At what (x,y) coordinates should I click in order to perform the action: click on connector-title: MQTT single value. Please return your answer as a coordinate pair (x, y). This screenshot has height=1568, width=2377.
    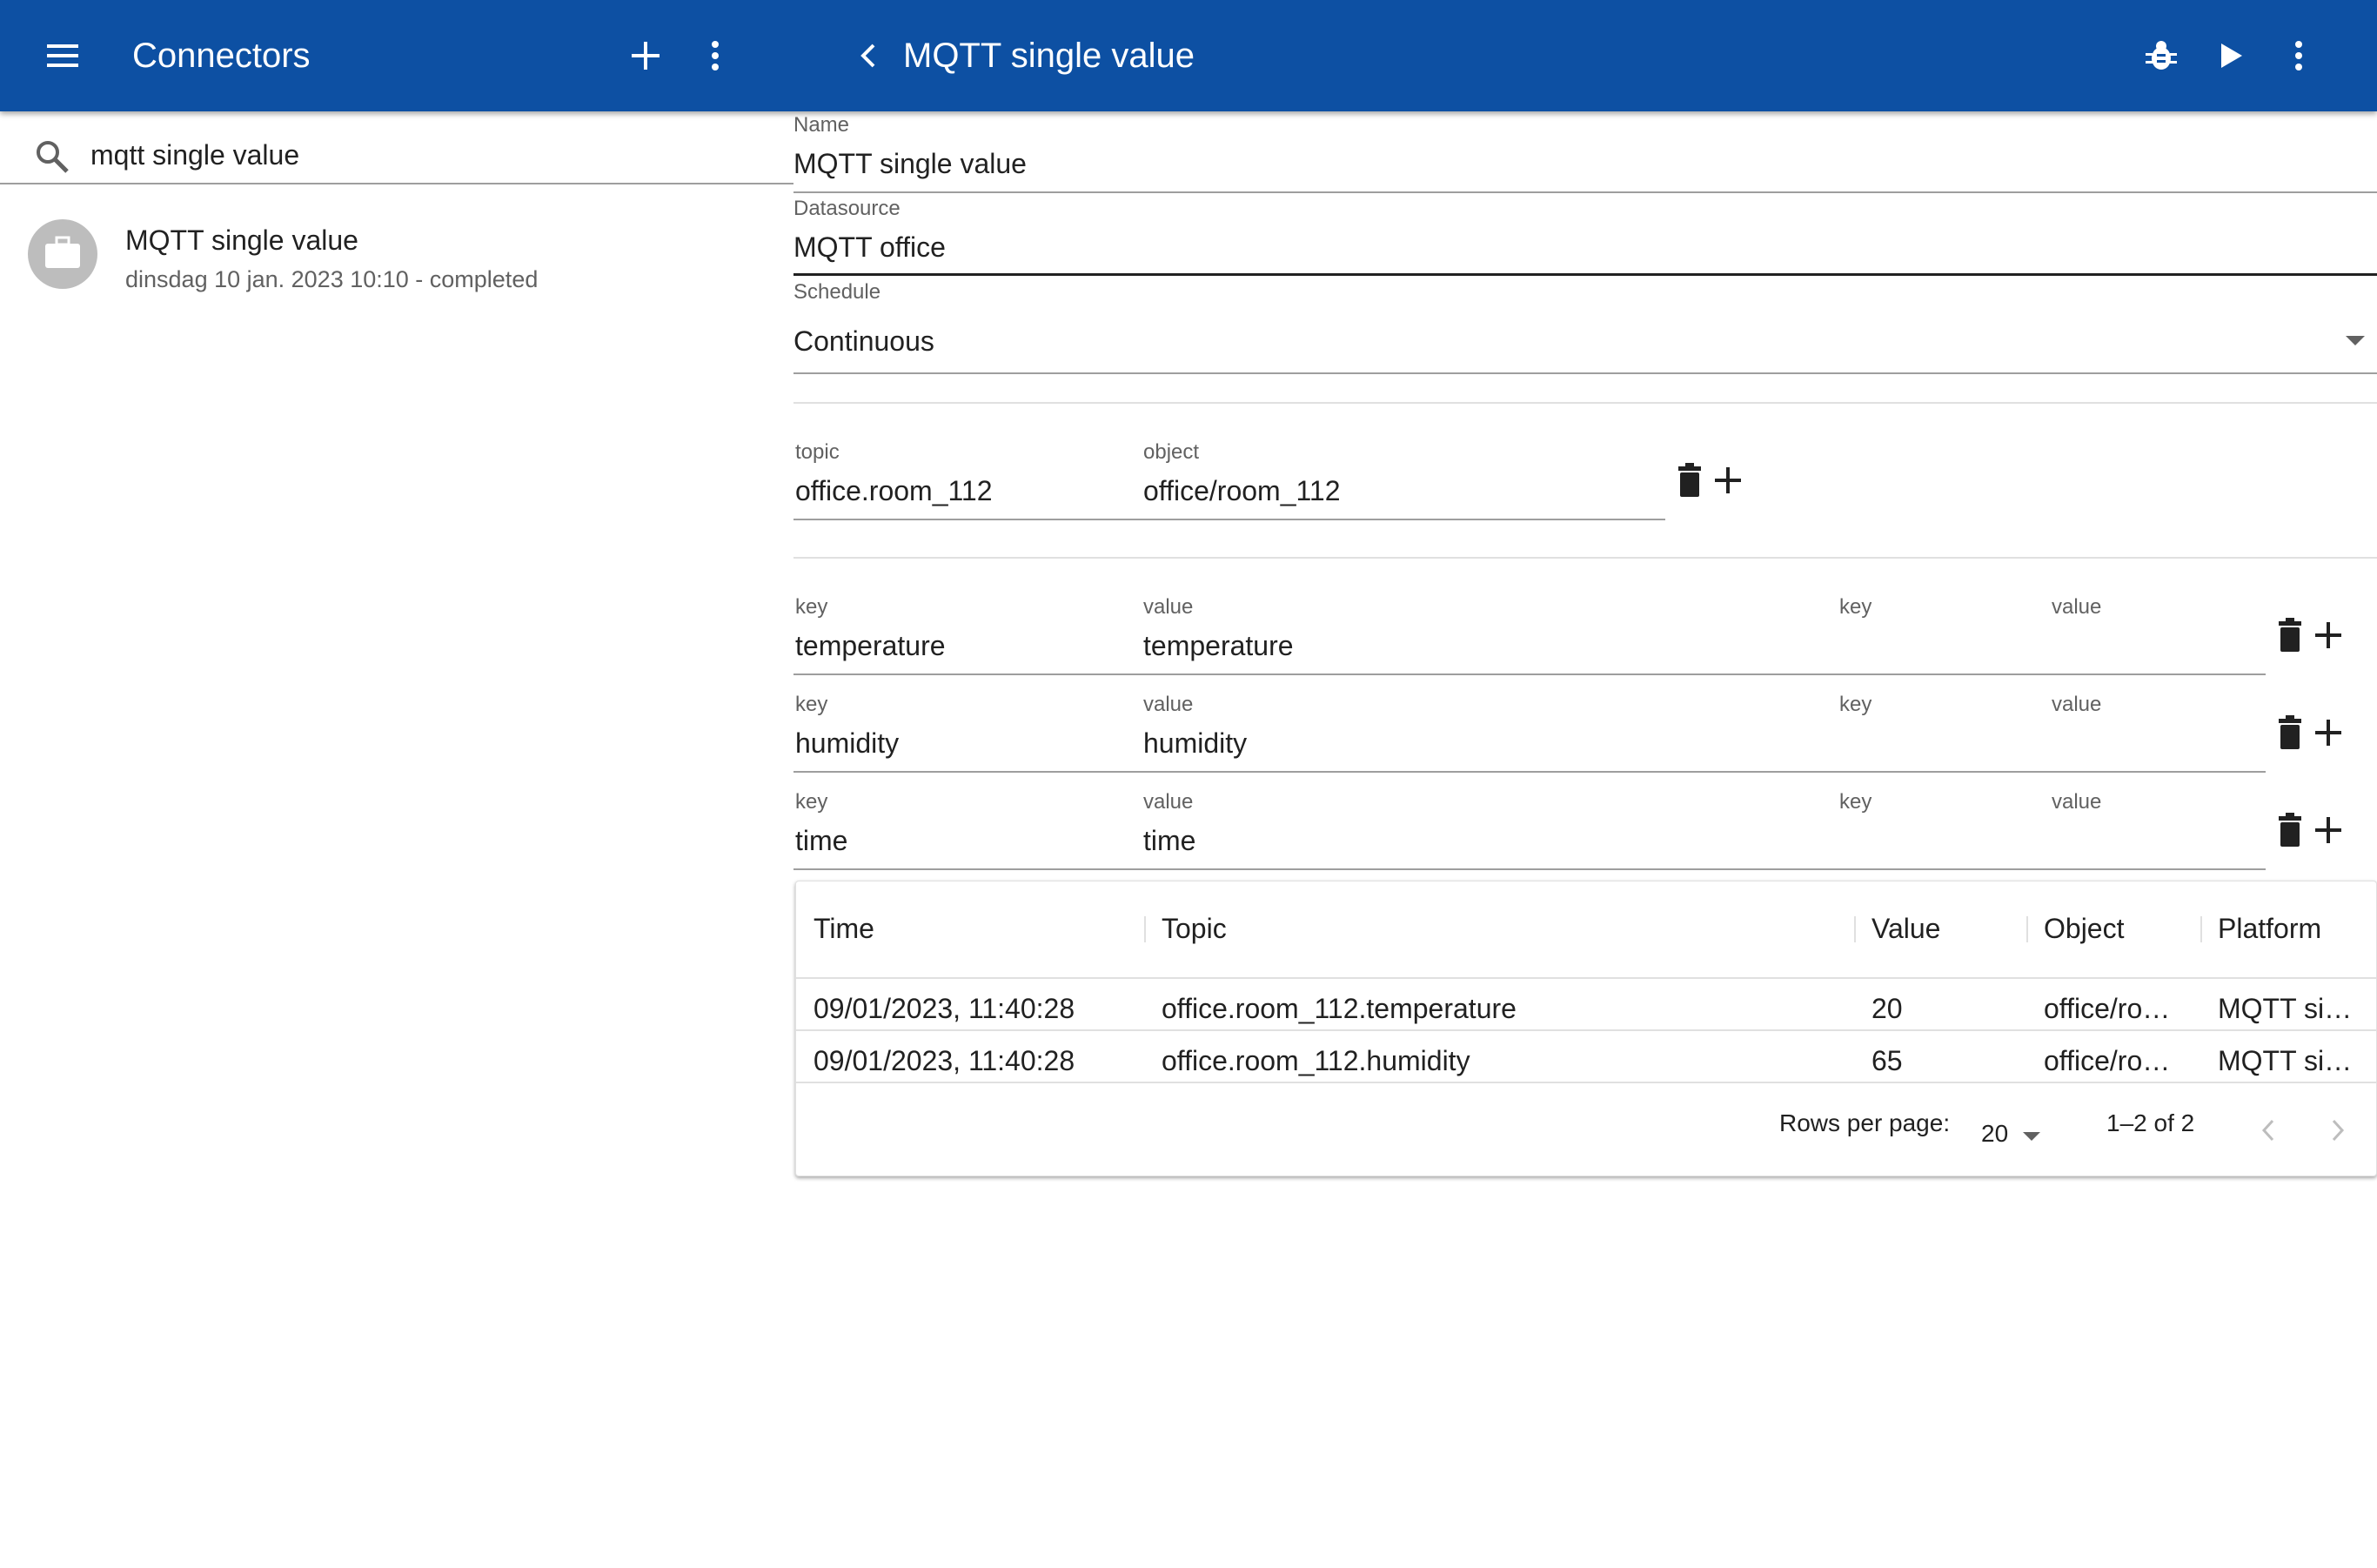
    Looking at the image, I should click on (241, 240).